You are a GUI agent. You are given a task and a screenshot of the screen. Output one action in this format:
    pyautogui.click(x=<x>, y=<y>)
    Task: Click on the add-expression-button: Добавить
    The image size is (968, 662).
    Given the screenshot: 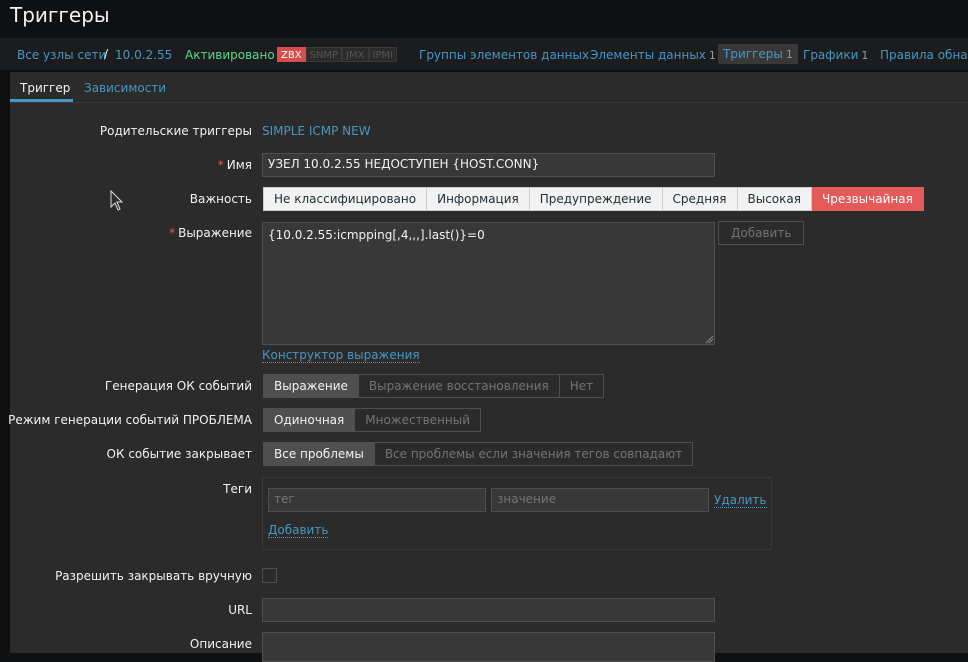 What is the action you would take?
    pyautogui.click(x=761, y=233)
    